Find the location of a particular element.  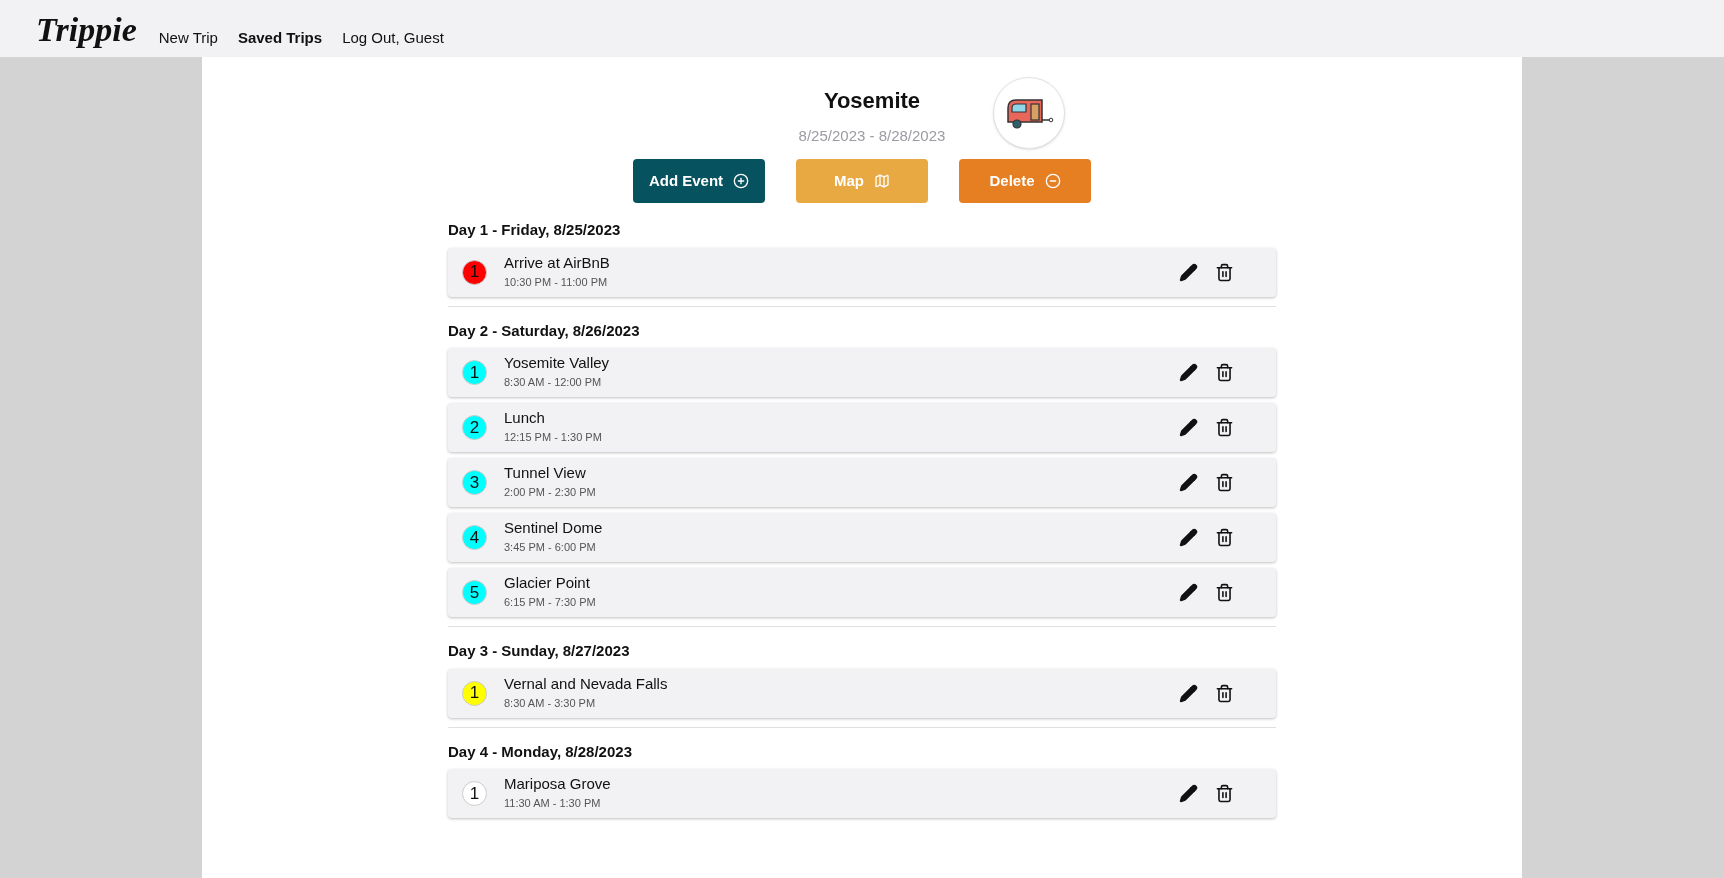

event-time: 10:30 PM - 11:00 PM is located at coordinates (556, 282).